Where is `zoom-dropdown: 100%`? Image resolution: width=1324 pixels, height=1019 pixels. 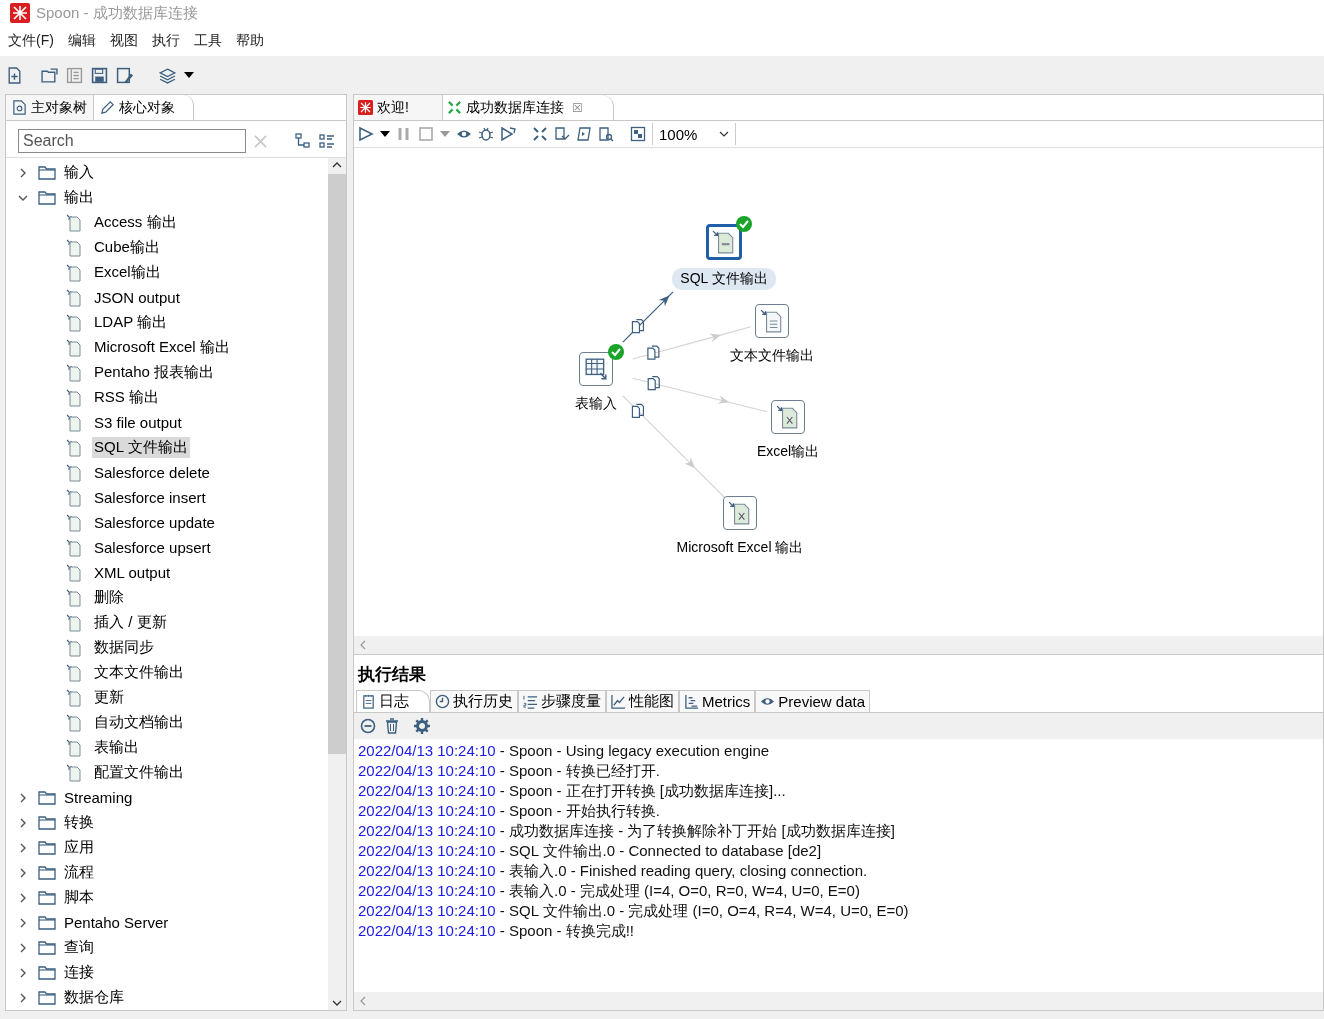
zoom-dropdown: 100% is located at coordinates (694, 134).